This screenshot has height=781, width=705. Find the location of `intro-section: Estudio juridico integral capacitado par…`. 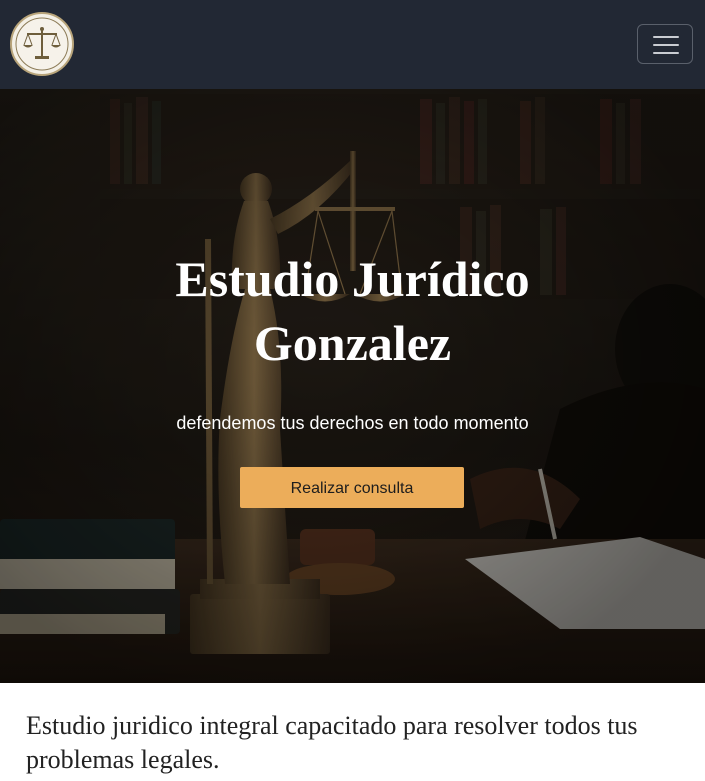

intro-section: Estudio juridico integral capacitado par… is located at coordinates (352, 732).